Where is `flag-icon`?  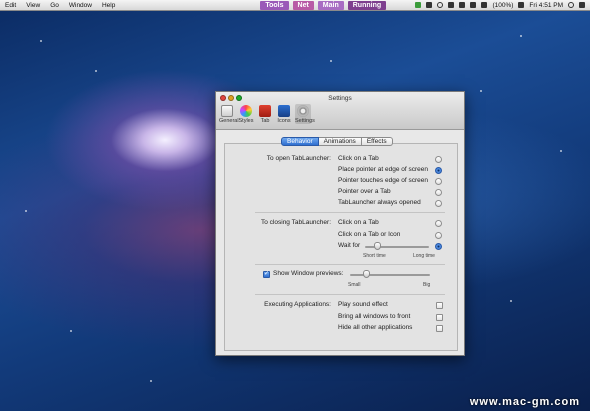 flag-icon is located at coordinates (521, 5).